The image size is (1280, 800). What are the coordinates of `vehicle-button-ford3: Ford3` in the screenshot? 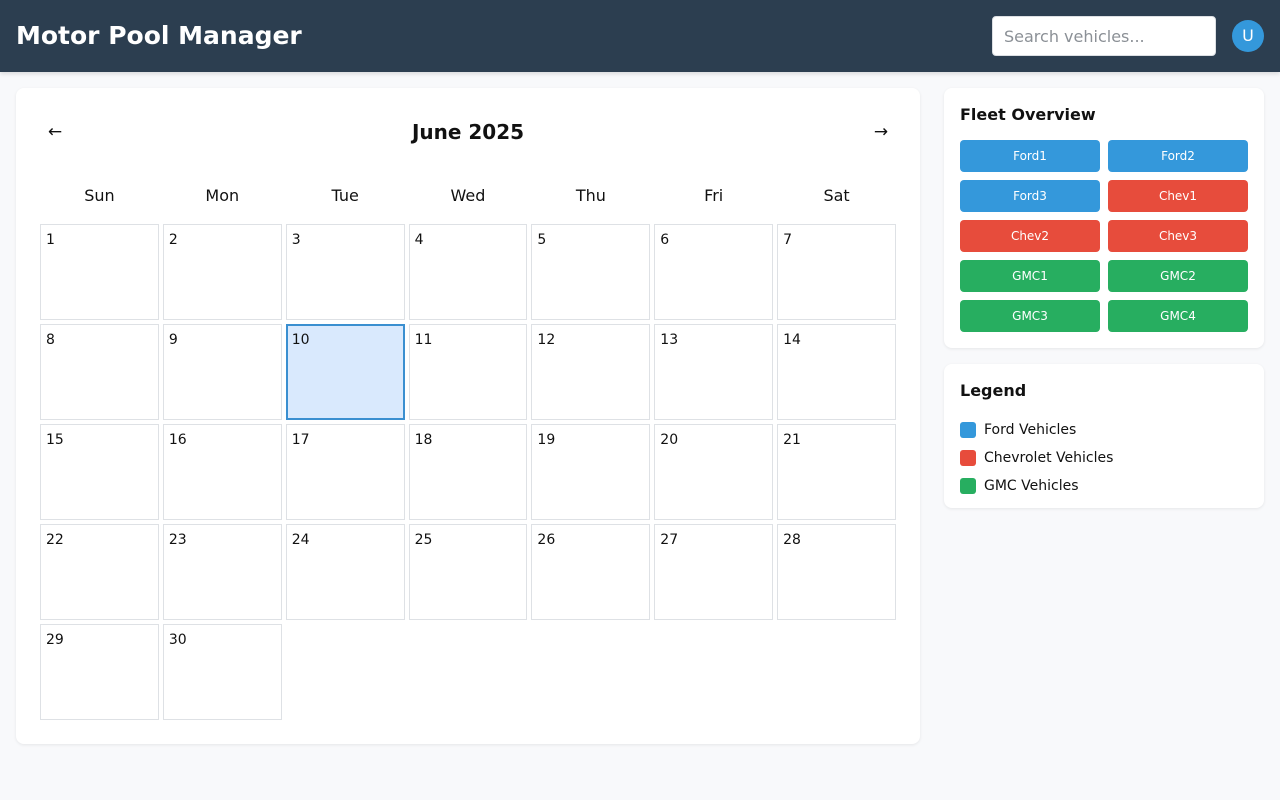 It's located at (1030, 196).